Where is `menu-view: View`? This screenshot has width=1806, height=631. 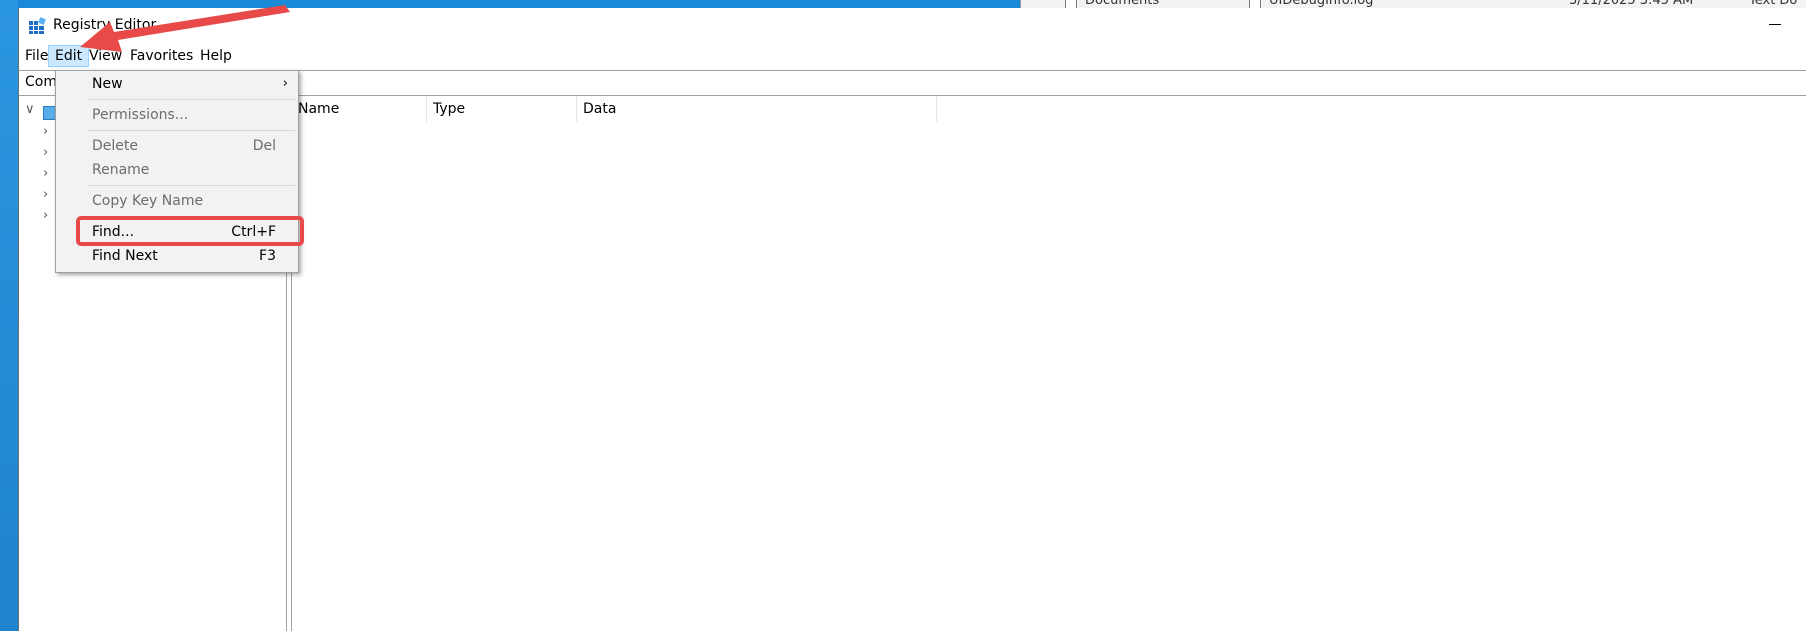 menu-view: View is located at coordinates (105, 56).